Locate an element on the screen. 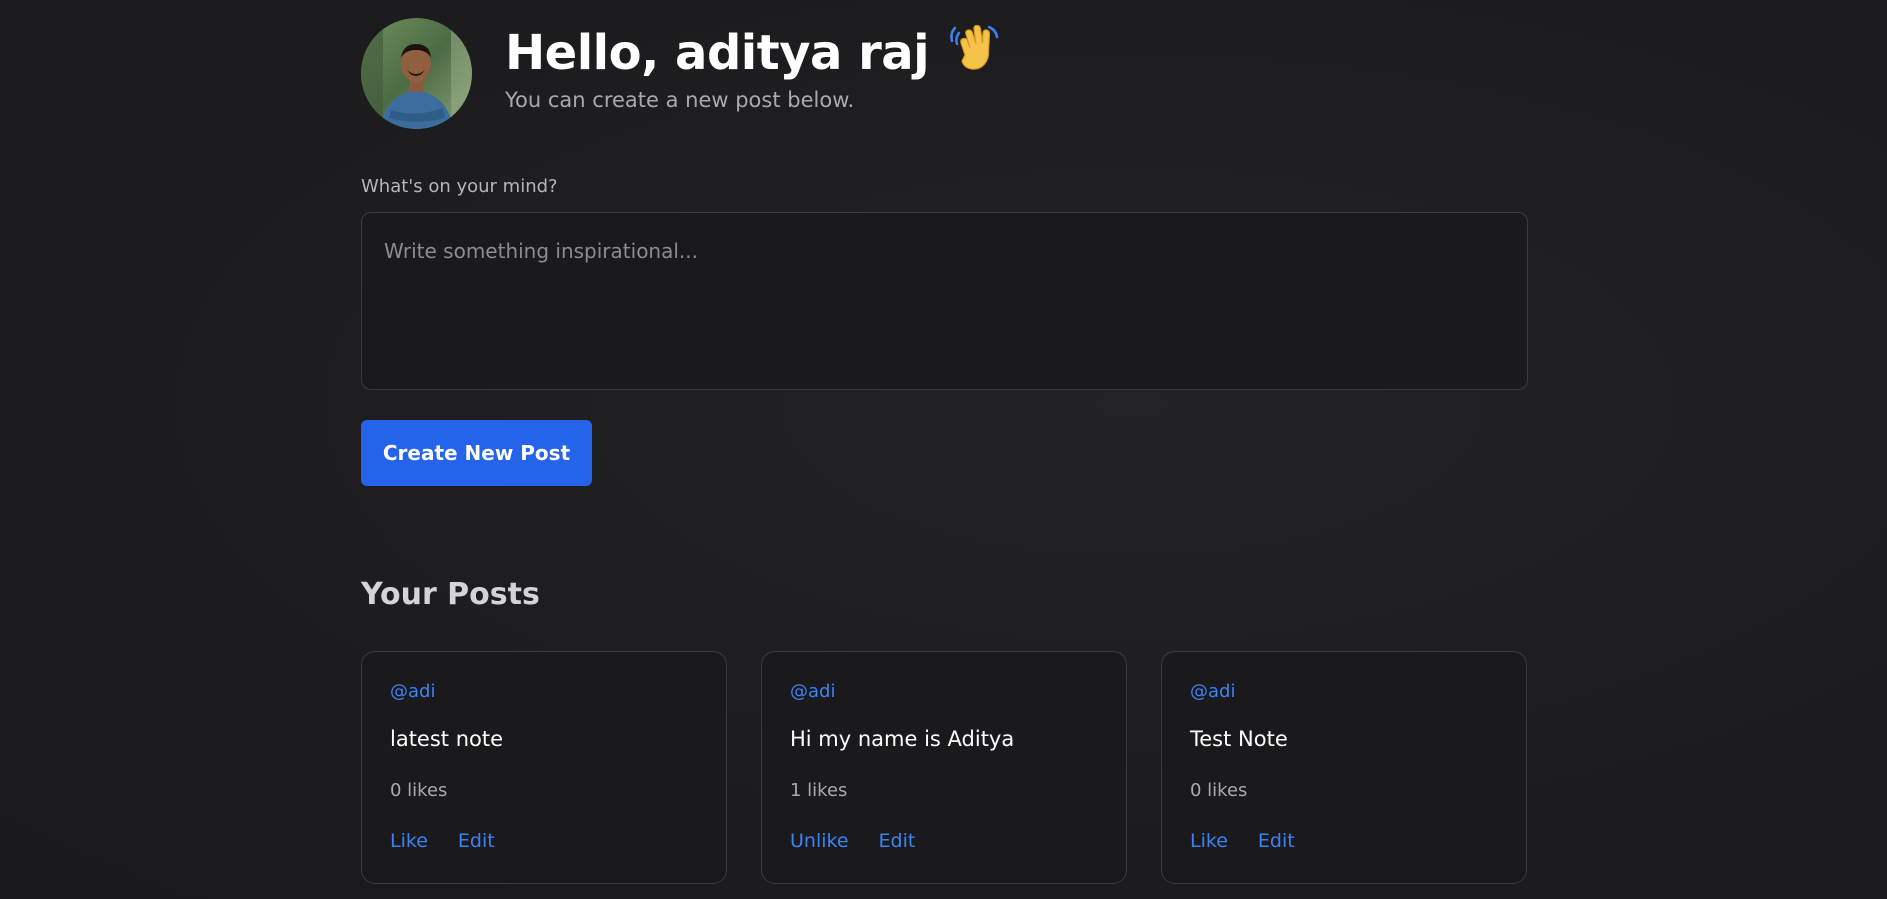 Image resolution: width=1887 pixels, height=899 pixels. your-posts-heading: Your Posts is located at coordinates (450, 594).